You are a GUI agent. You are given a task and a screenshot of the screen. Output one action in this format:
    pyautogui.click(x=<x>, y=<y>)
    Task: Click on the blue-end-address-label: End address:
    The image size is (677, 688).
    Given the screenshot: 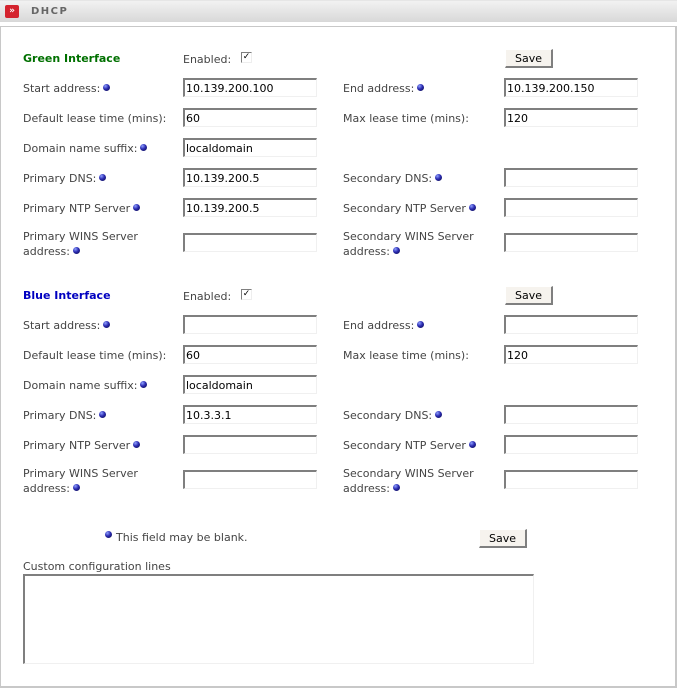 What is the action you would take?
    pyautogui.click(x=384, y=325)
    